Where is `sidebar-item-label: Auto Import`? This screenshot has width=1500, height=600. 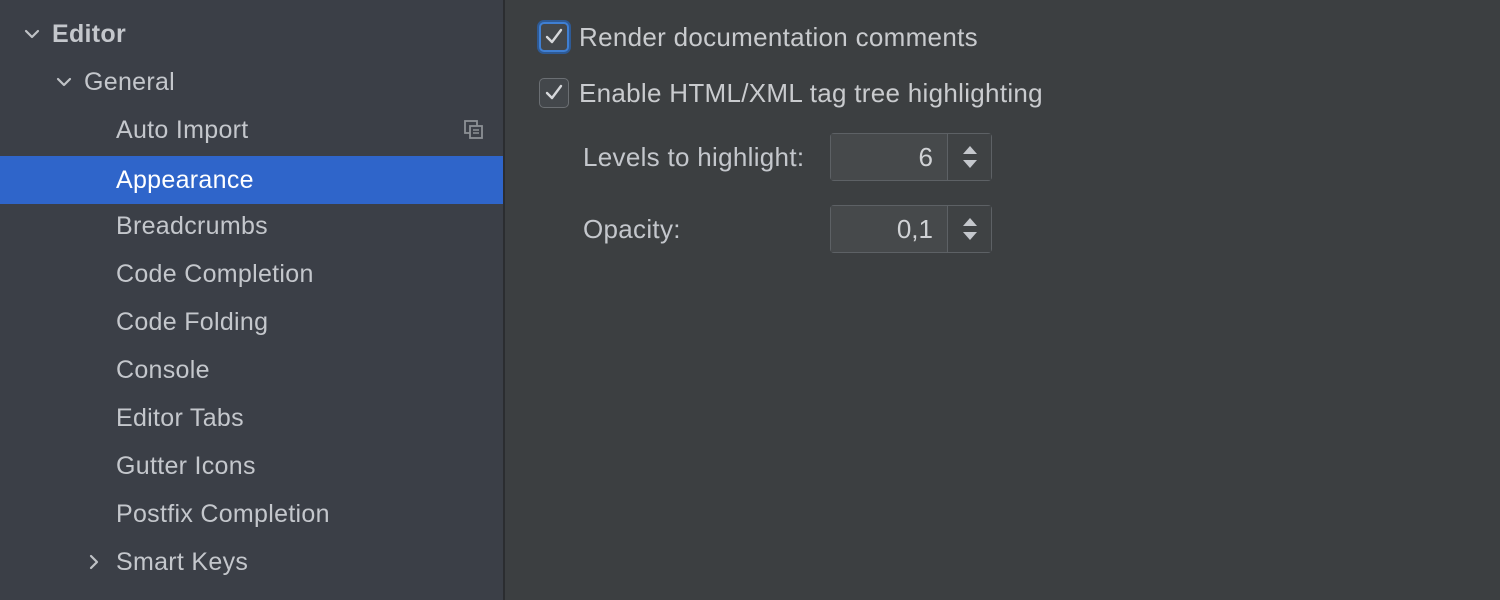
sidebar-item-label: Auto Import is located at coordinates (182, 129).